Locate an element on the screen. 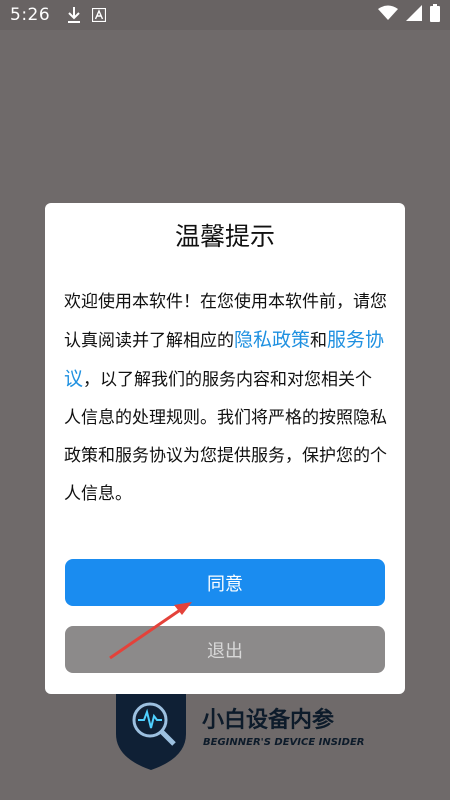 This screenshot has width=450, height=800. exit-button: 退出 is located at coordinates (225, 649).